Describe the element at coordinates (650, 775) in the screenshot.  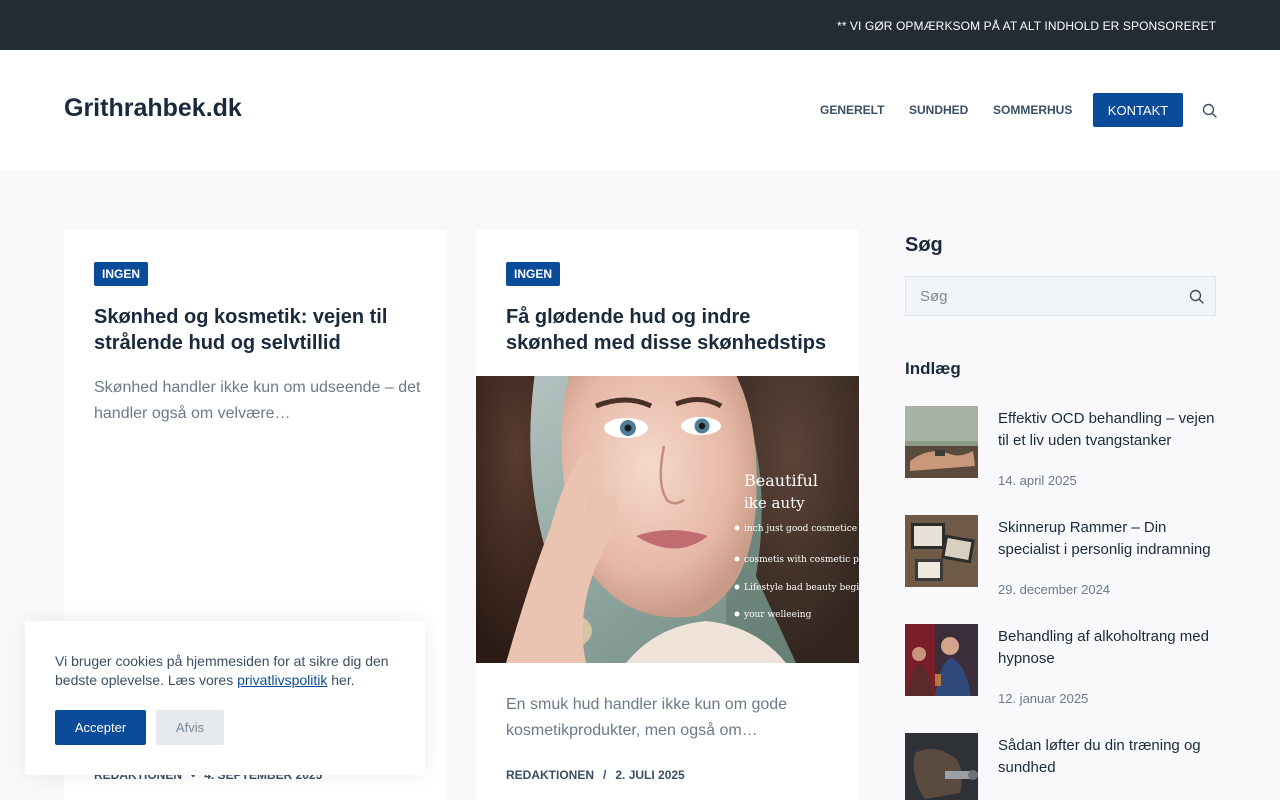
I see `post-date: 2. JULI 2025` at that location.